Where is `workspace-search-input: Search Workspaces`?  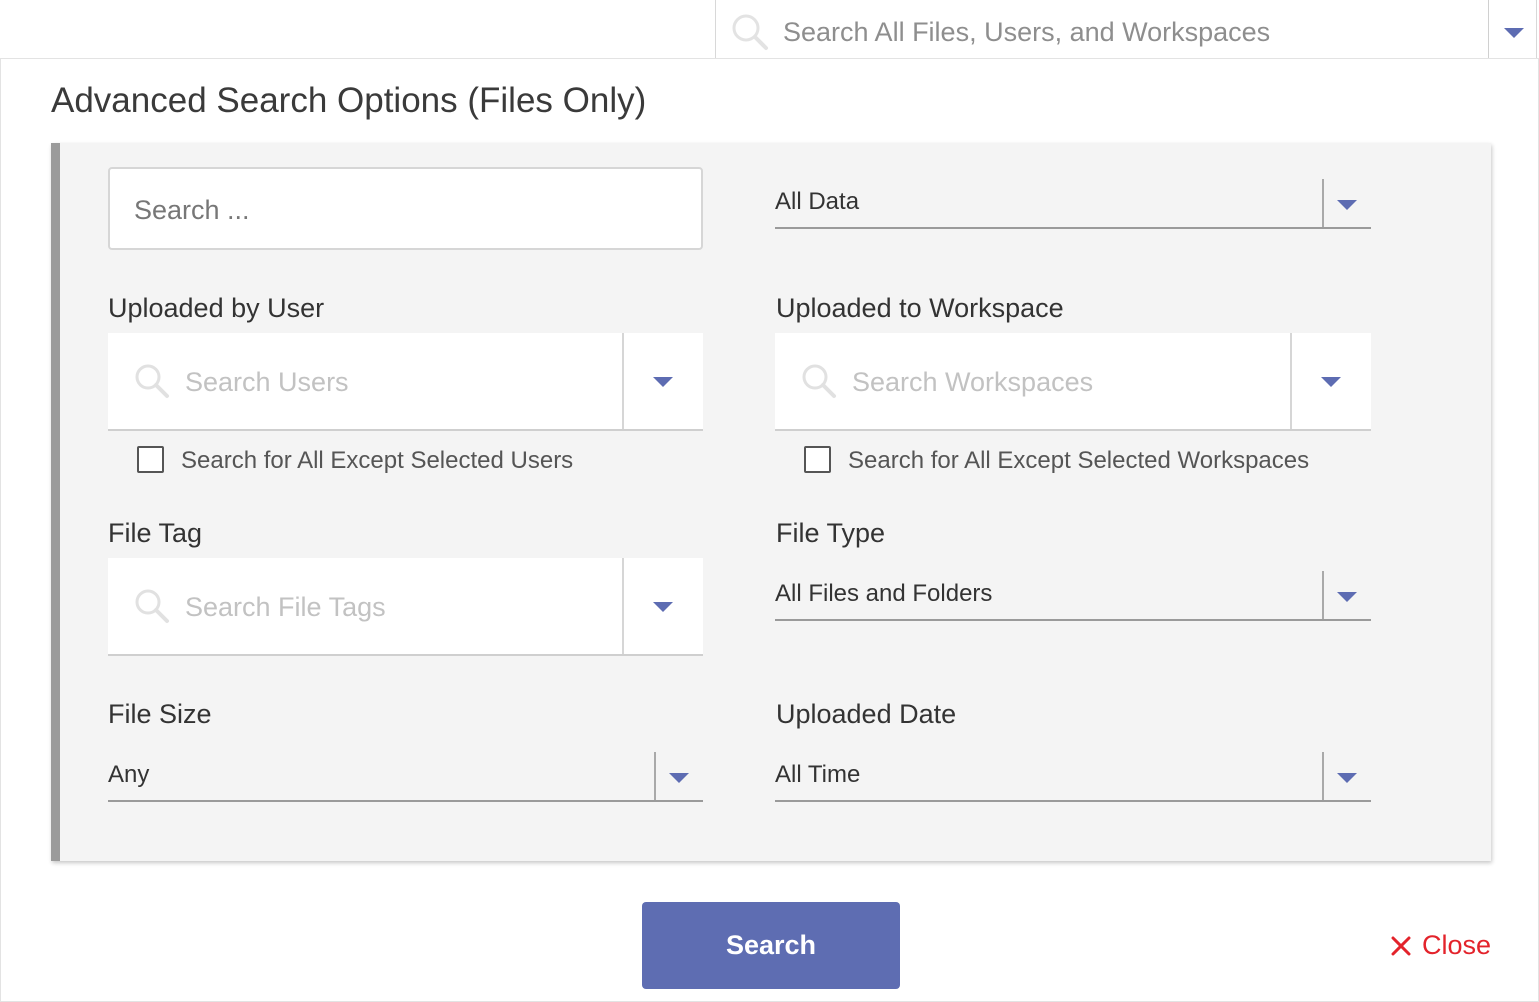
workspace-search-input: Search Workspaces is located at coordinates (972, 382).